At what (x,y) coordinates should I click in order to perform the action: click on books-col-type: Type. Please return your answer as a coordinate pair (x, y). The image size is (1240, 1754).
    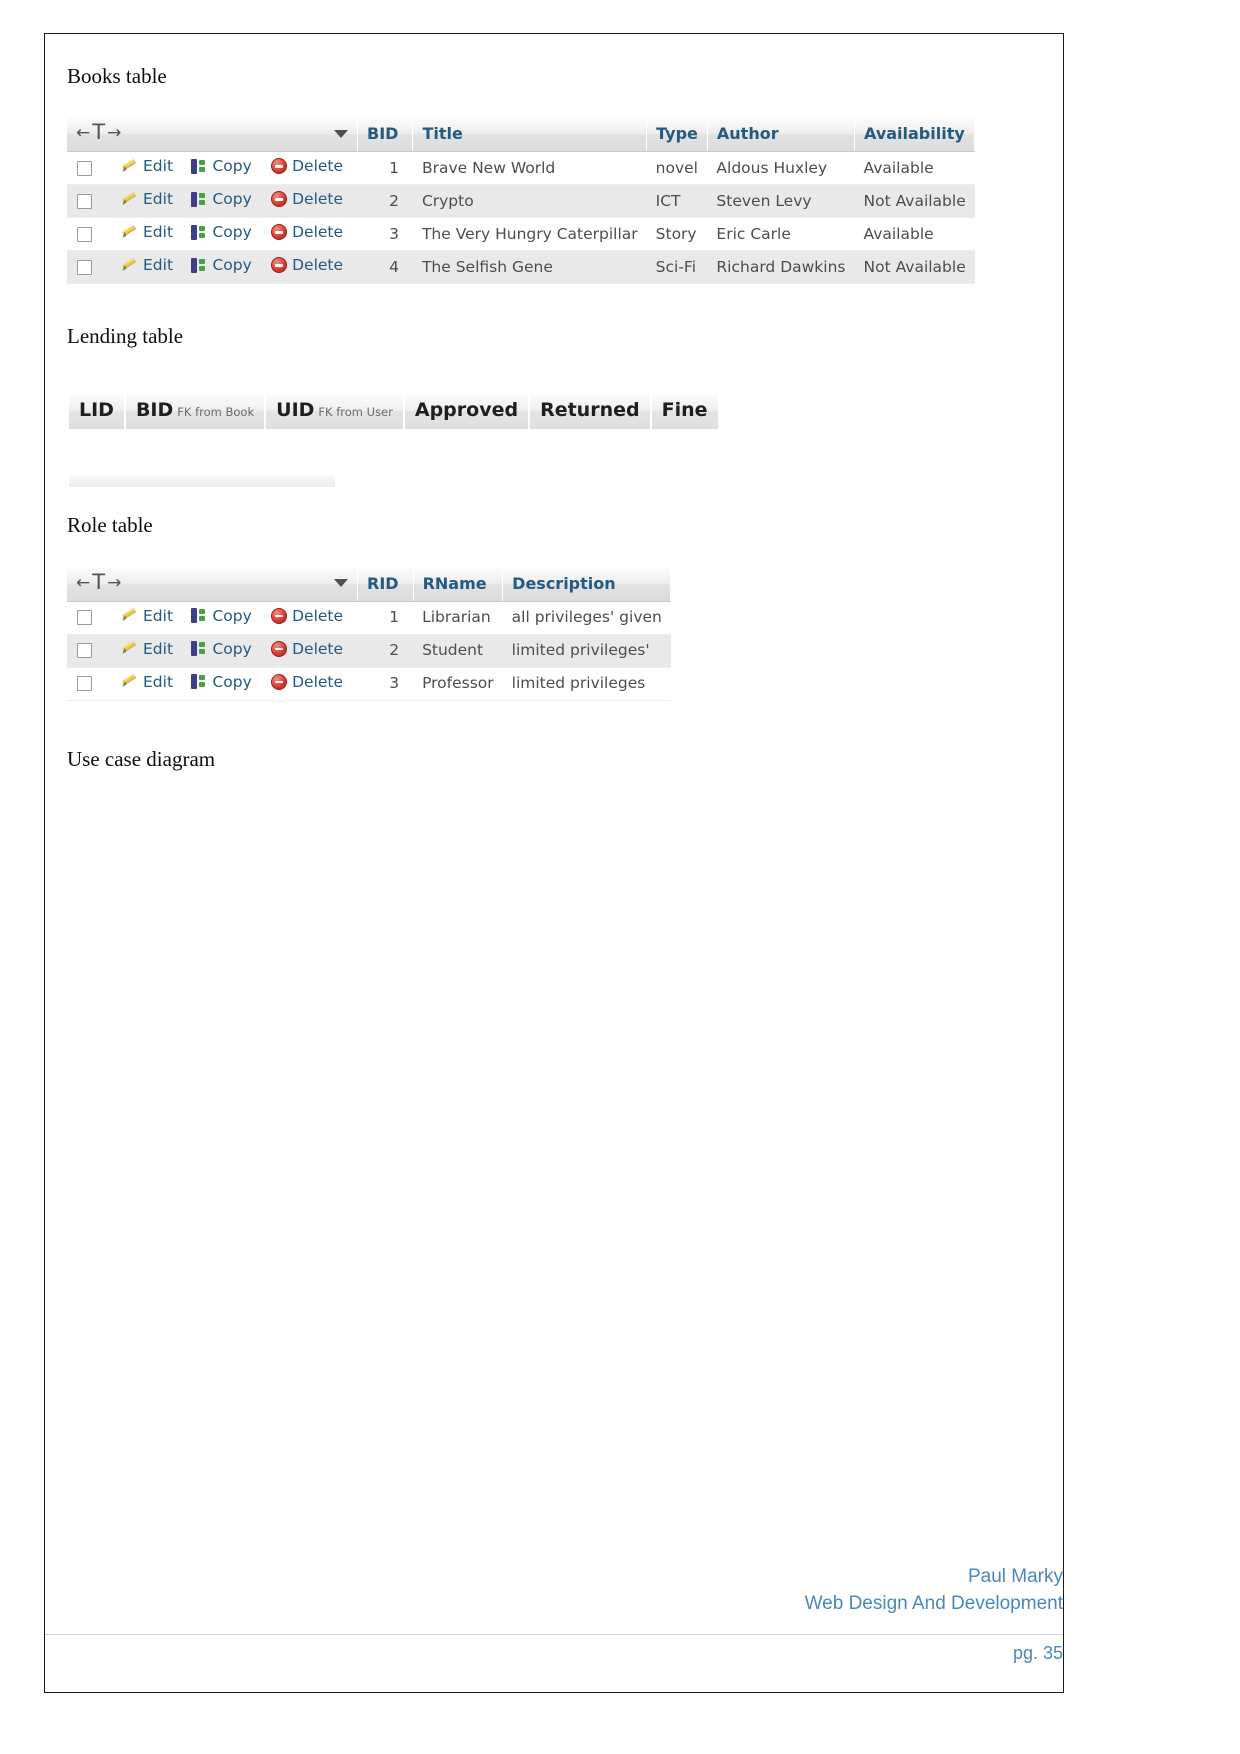
    Looking at the image, I should click on (677, 135).